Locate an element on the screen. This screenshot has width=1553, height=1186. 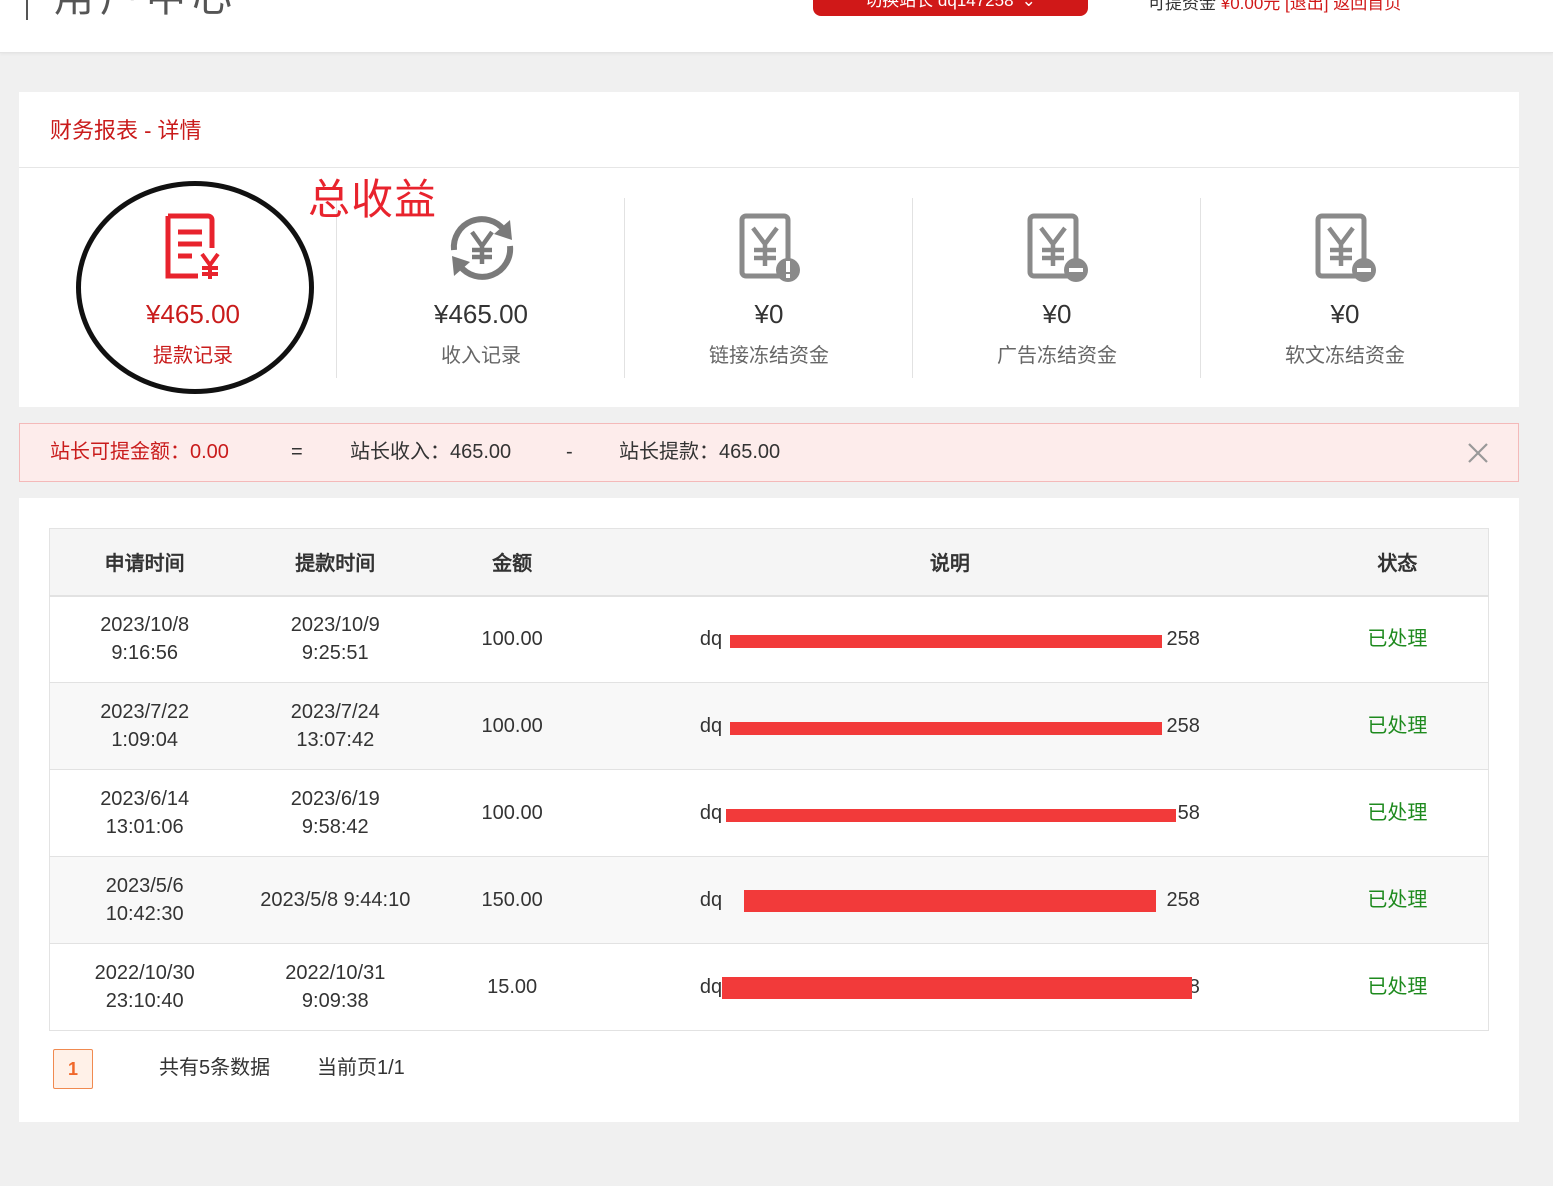
balance-alert: 站长可提金额：0.00 = 站长收入：465.00 - 站长提款：465.00 is located at coordinates (769, 452).